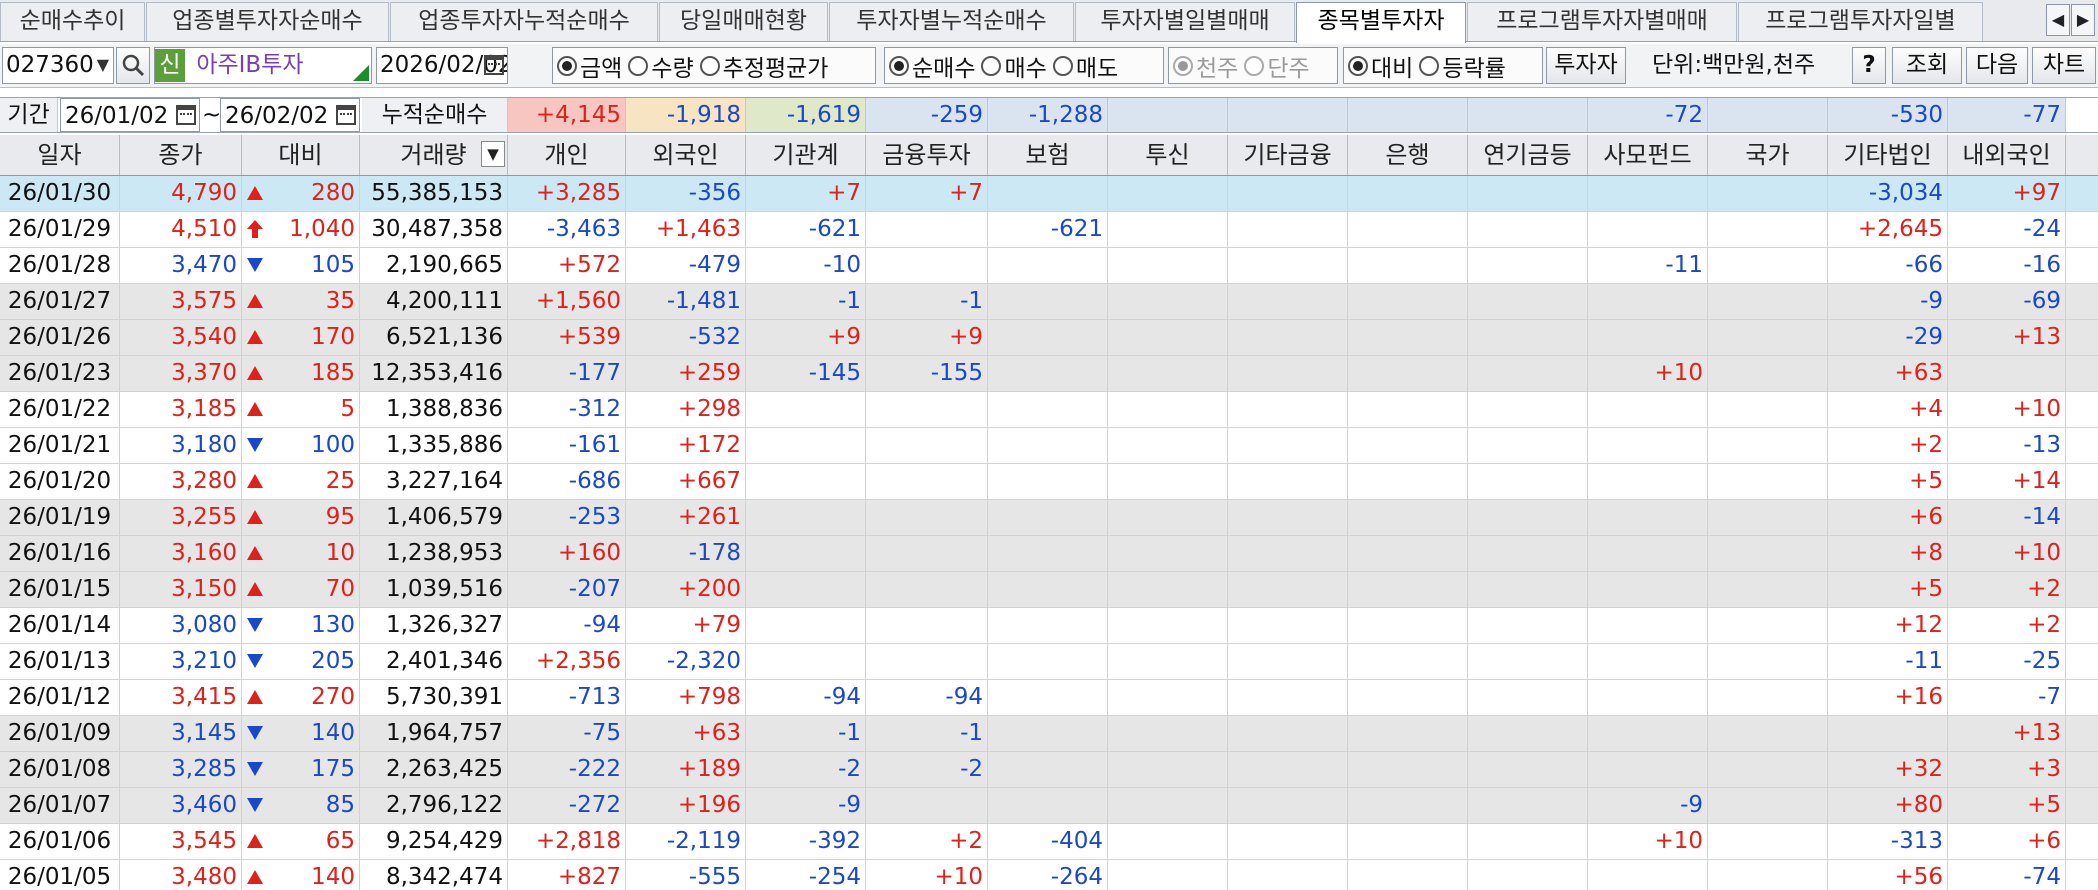  I want to click on volume-sort-chevron-icon: ▼, so click(493, 154).